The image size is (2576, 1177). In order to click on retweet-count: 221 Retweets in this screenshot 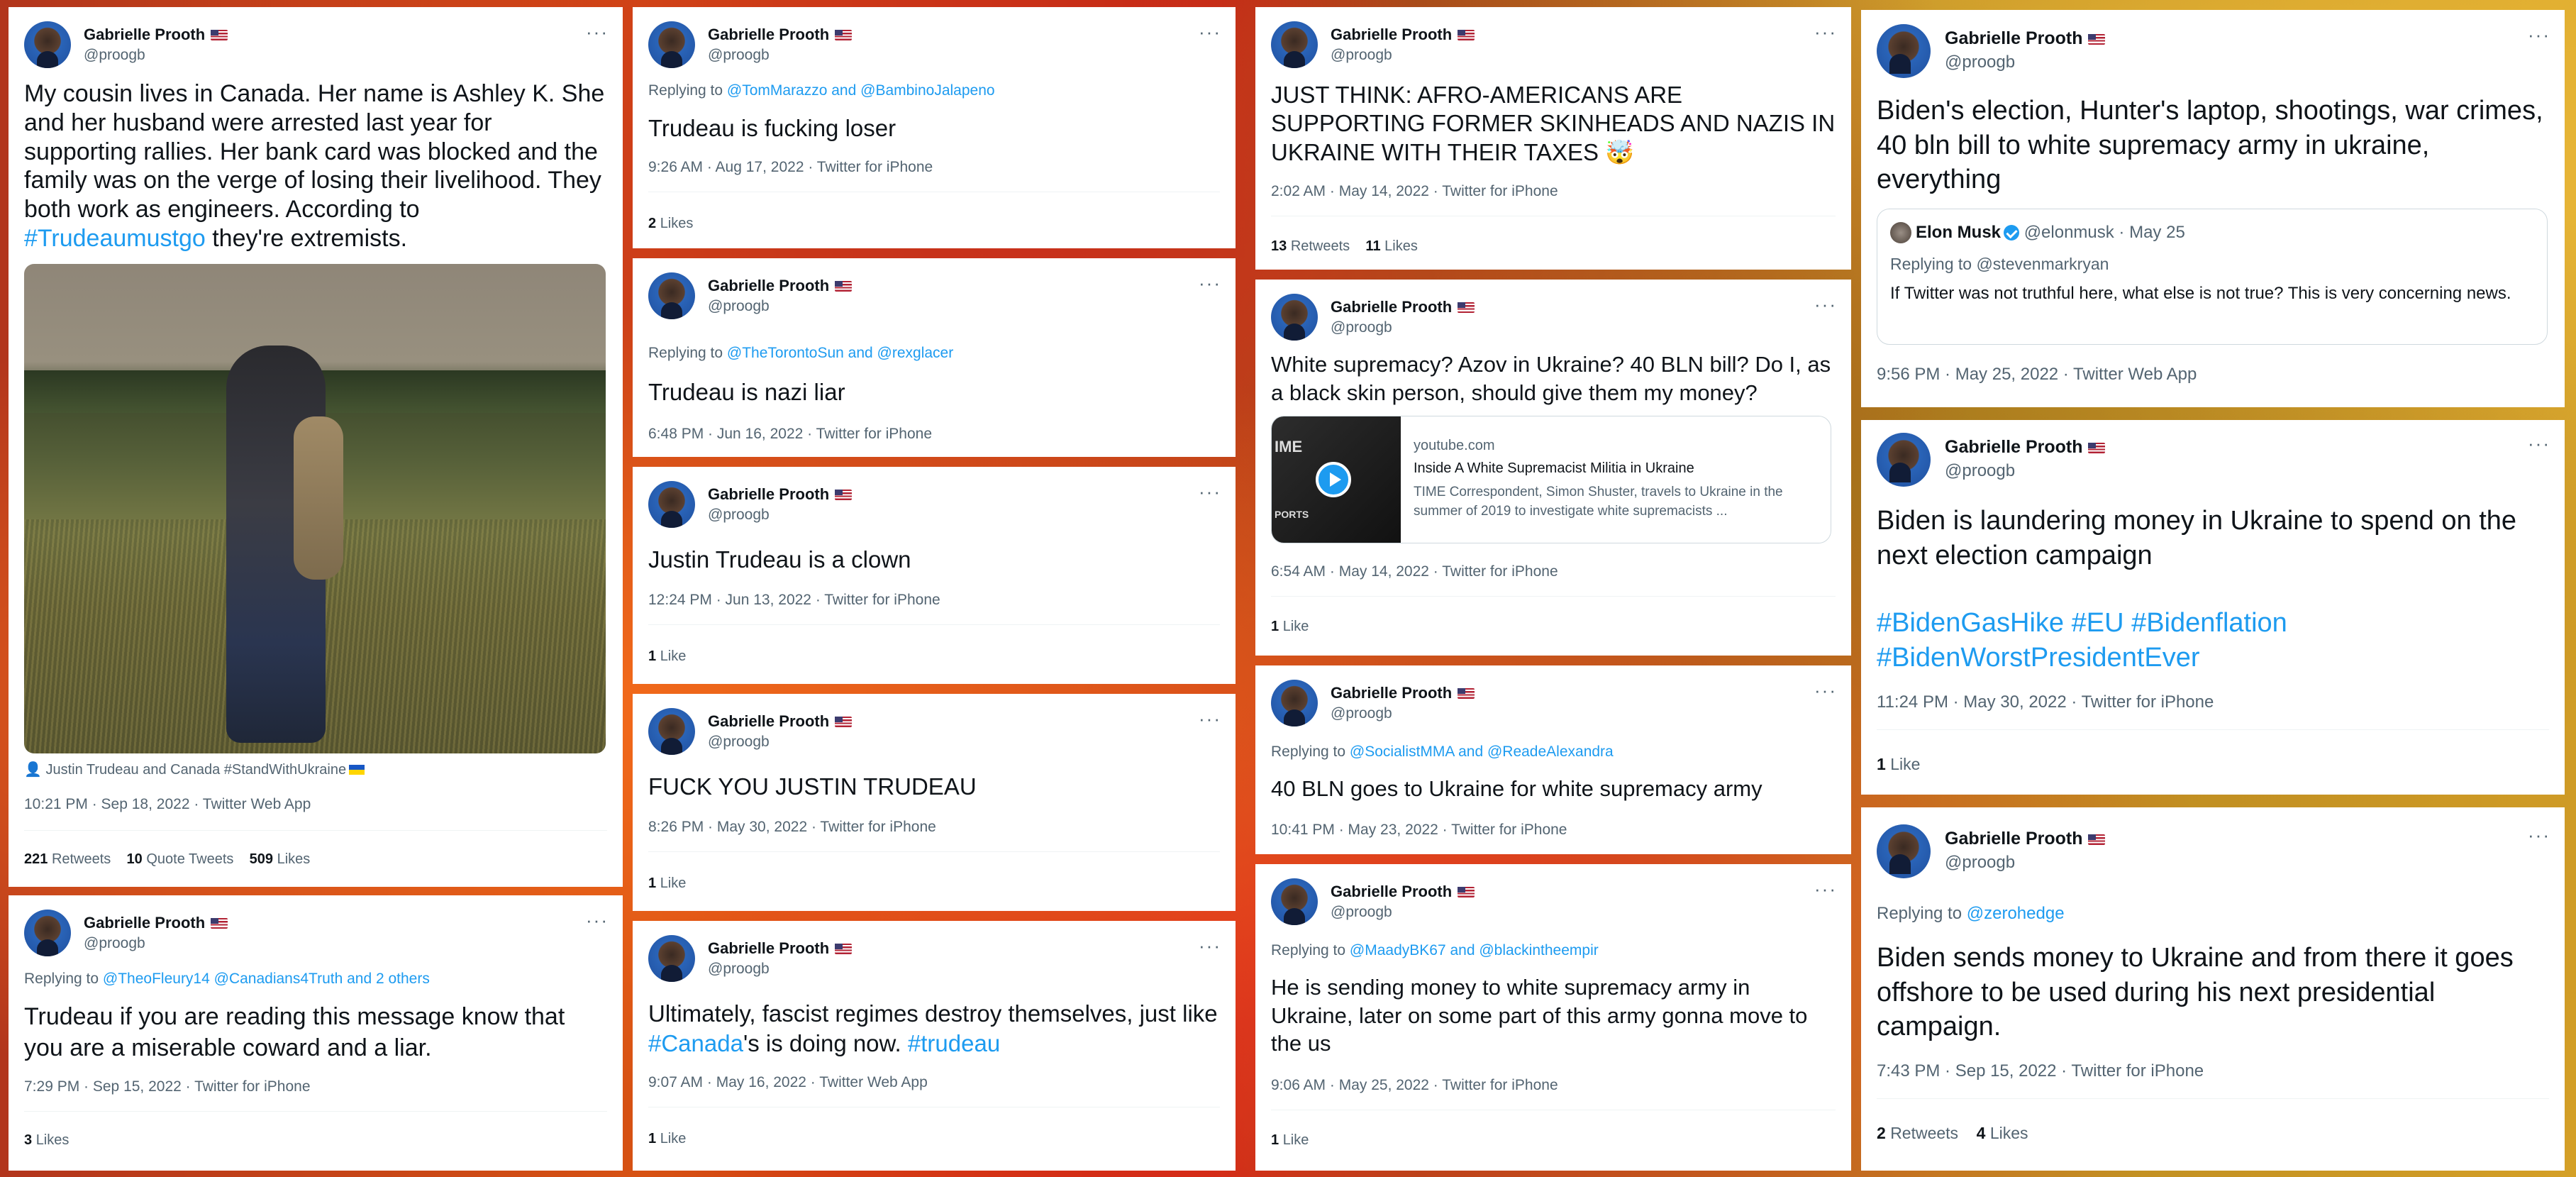, I will do `click(67, 859)`.